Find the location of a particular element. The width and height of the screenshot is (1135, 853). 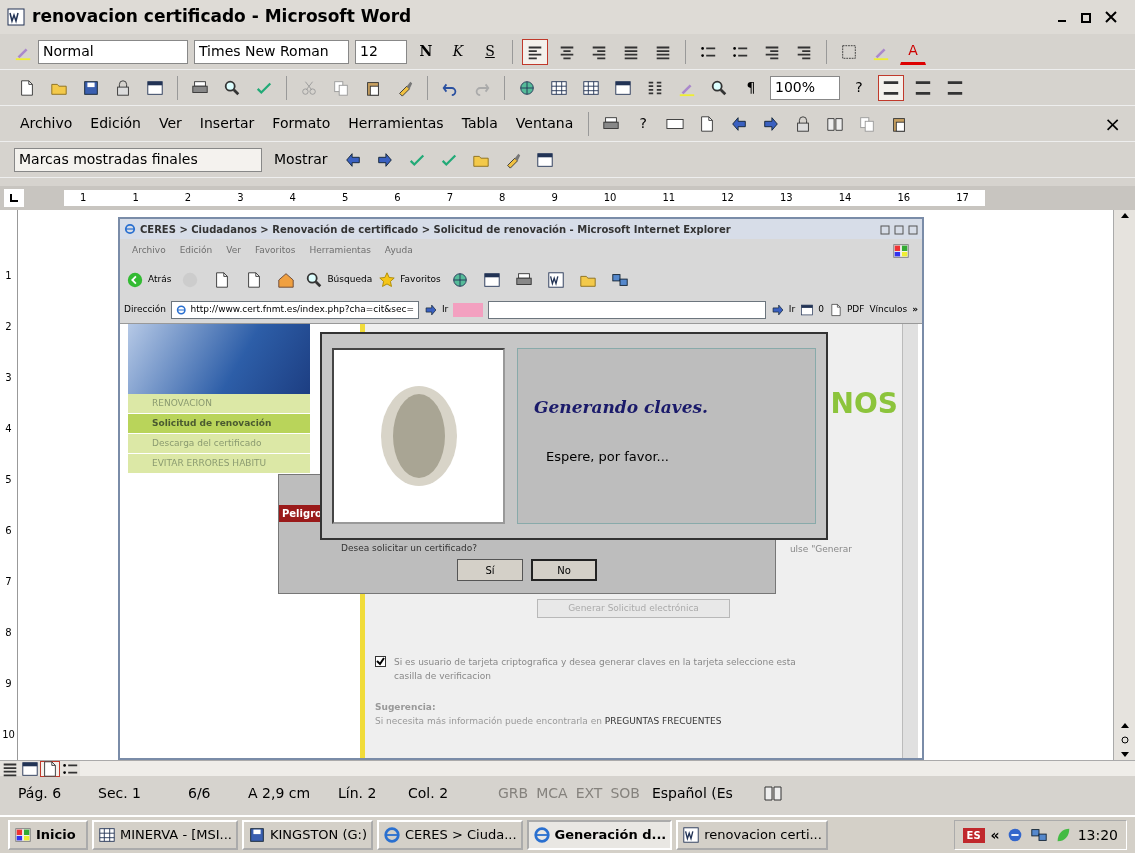

menu-item: Archivo is located at coordinates (46, 123).